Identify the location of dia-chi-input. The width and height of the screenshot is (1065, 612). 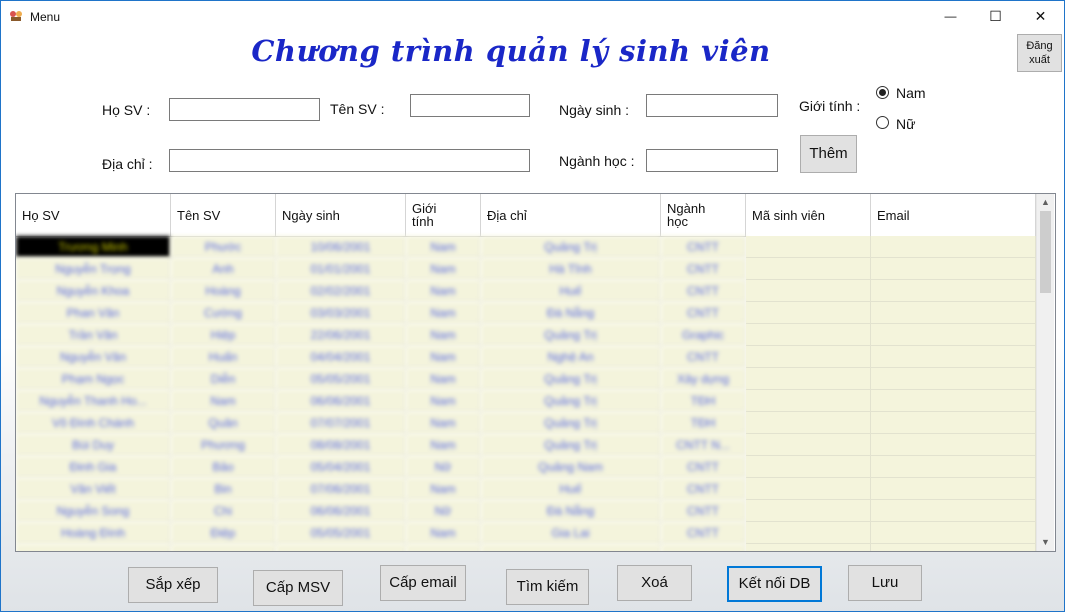
(349, 160).